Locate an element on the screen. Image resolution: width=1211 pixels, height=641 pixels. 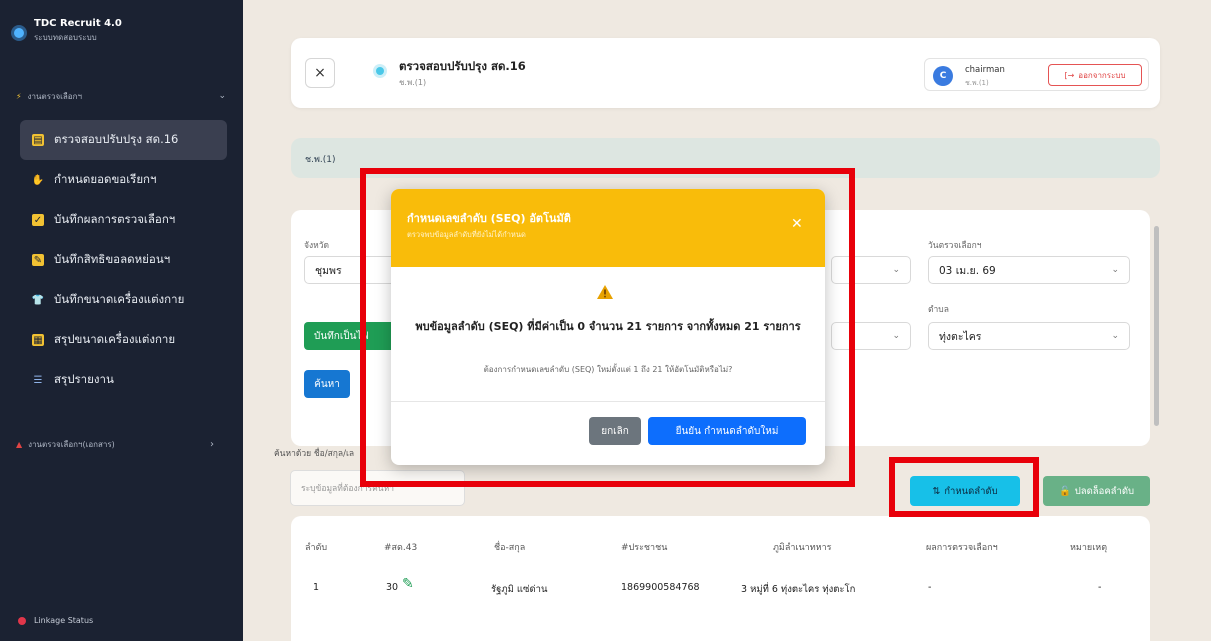
avatar: C is located at coordinates (943, 76).